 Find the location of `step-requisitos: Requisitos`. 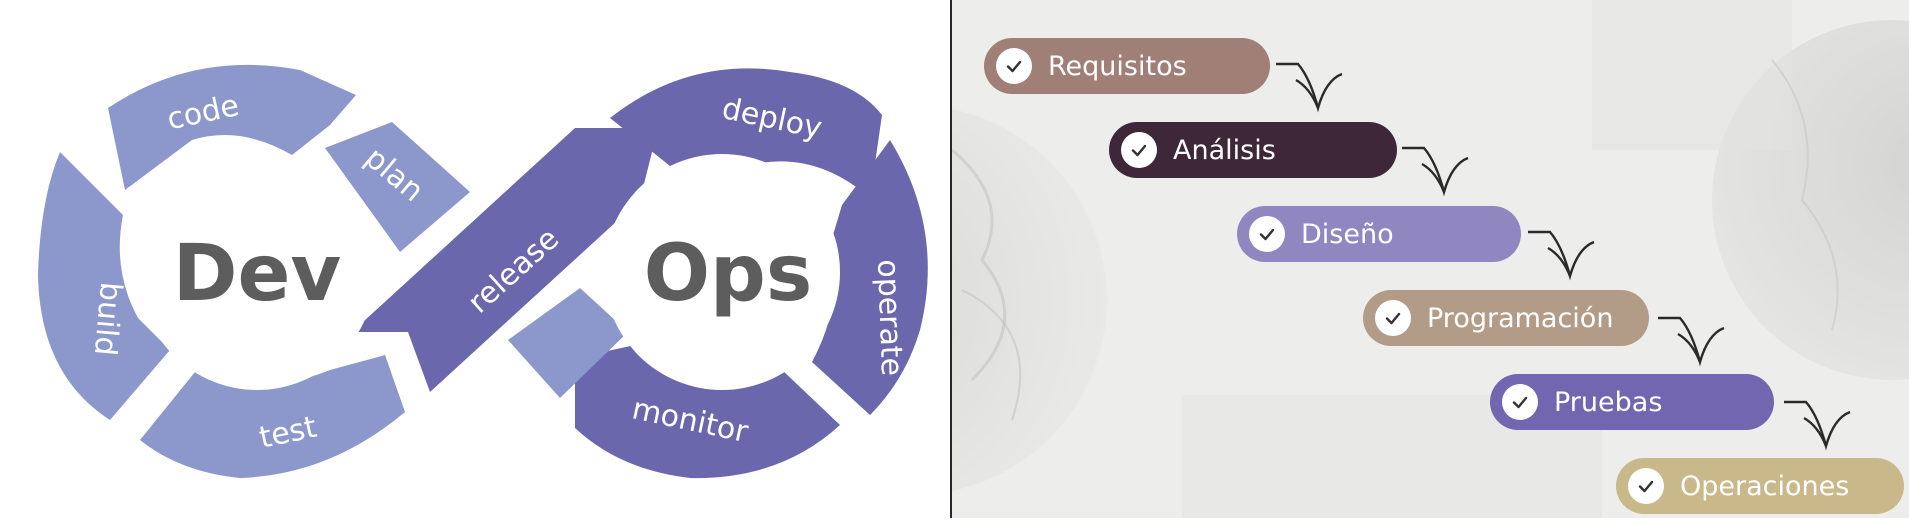

step-requisitos: Requisitos is located at coordinates (1127, 66).